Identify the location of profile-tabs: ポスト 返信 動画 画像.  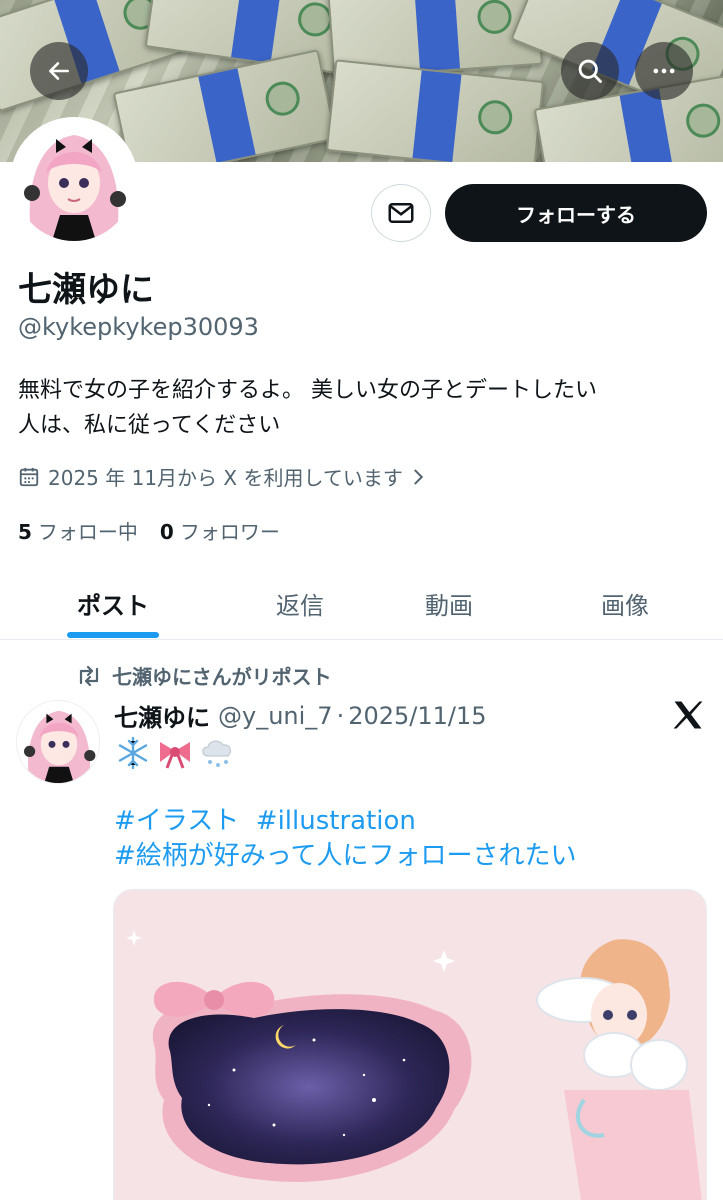
(361, 603).